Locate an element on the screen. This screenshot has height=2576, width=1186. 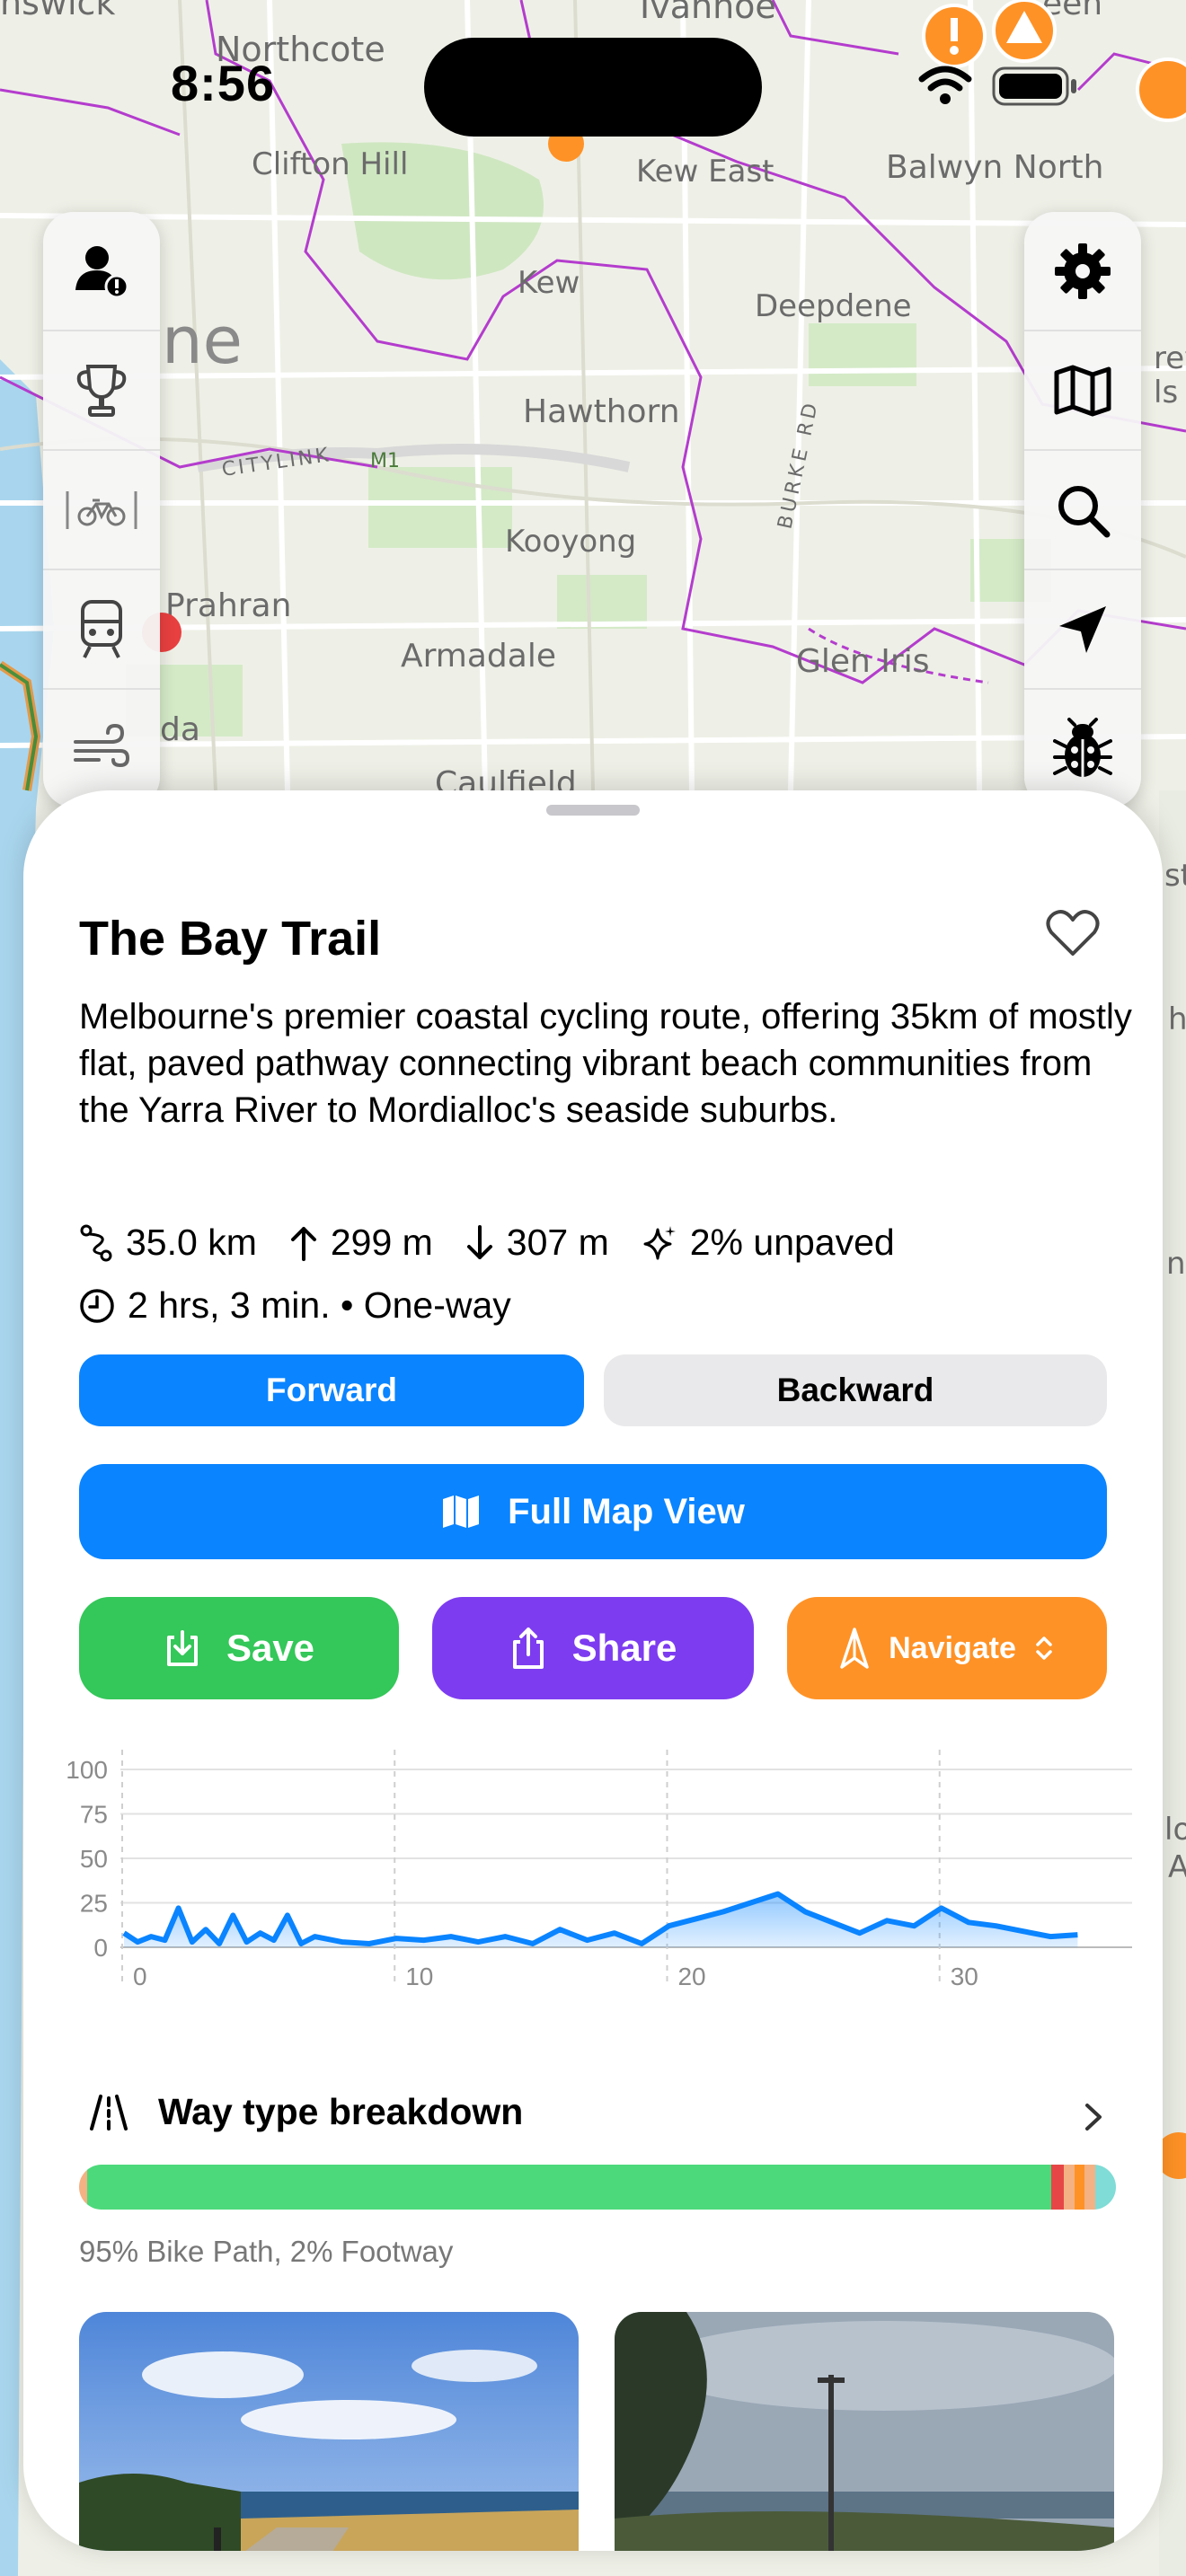
map-label-armadale: Armadale is located at coordinates (478, 656).